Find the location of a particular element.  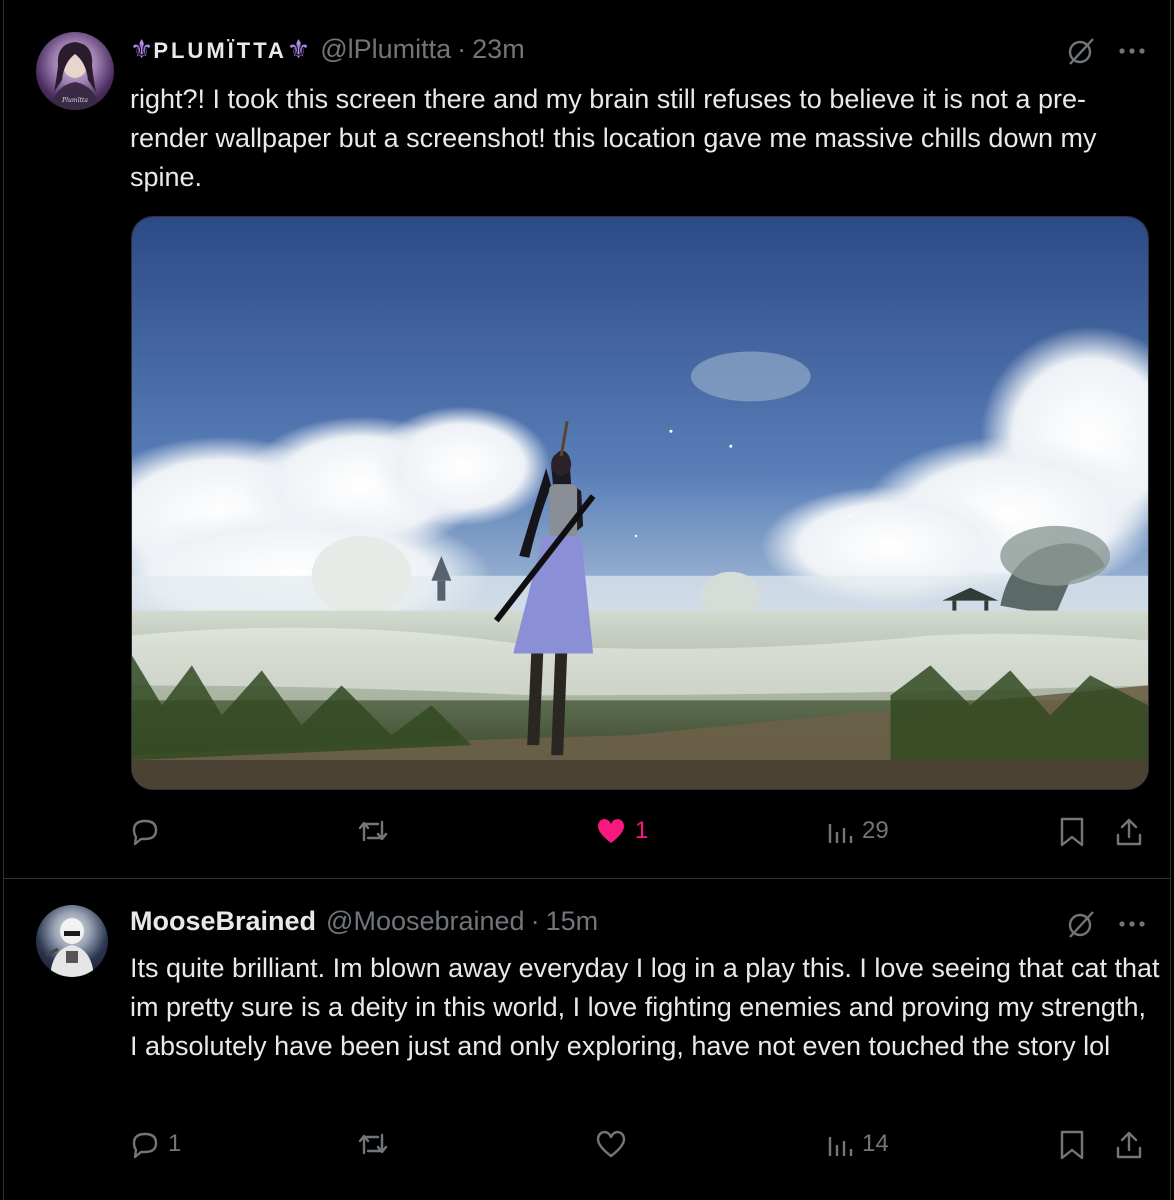

display-name: MooseBrained is located at coordinates (223, 921).